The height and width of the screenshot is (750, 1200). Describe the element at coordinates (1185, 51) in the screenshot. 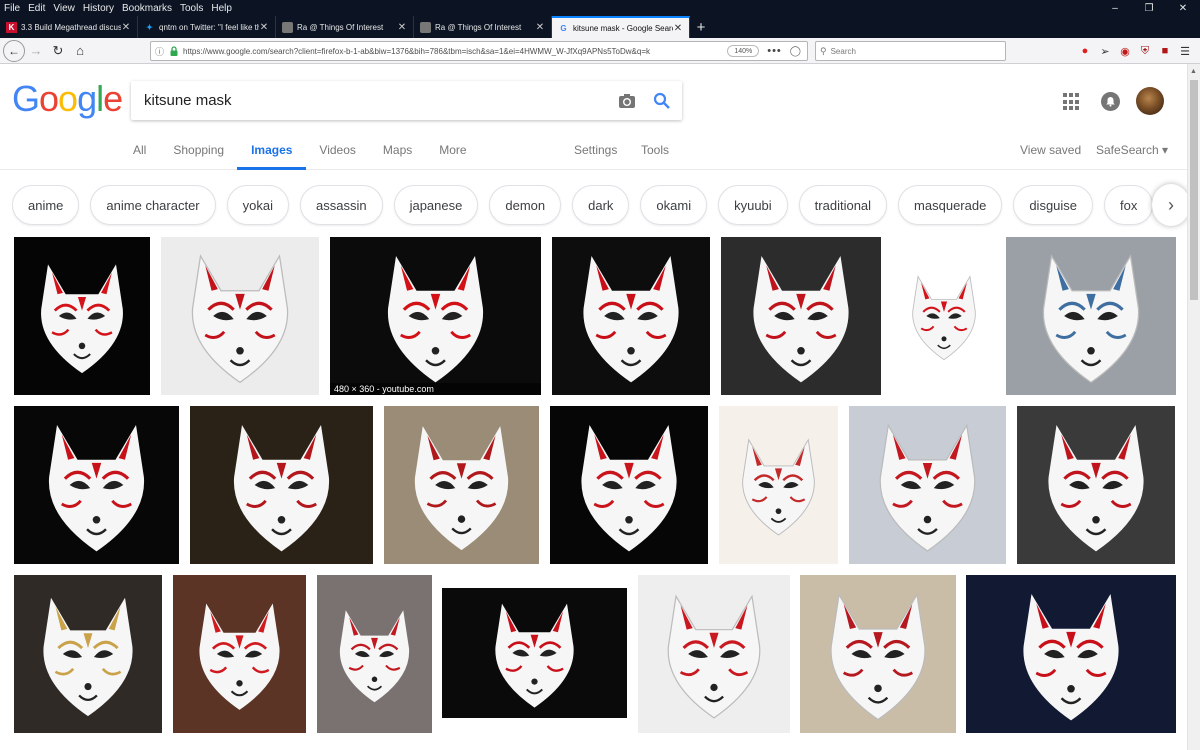

I see `menu-icon: ☰` at that location.